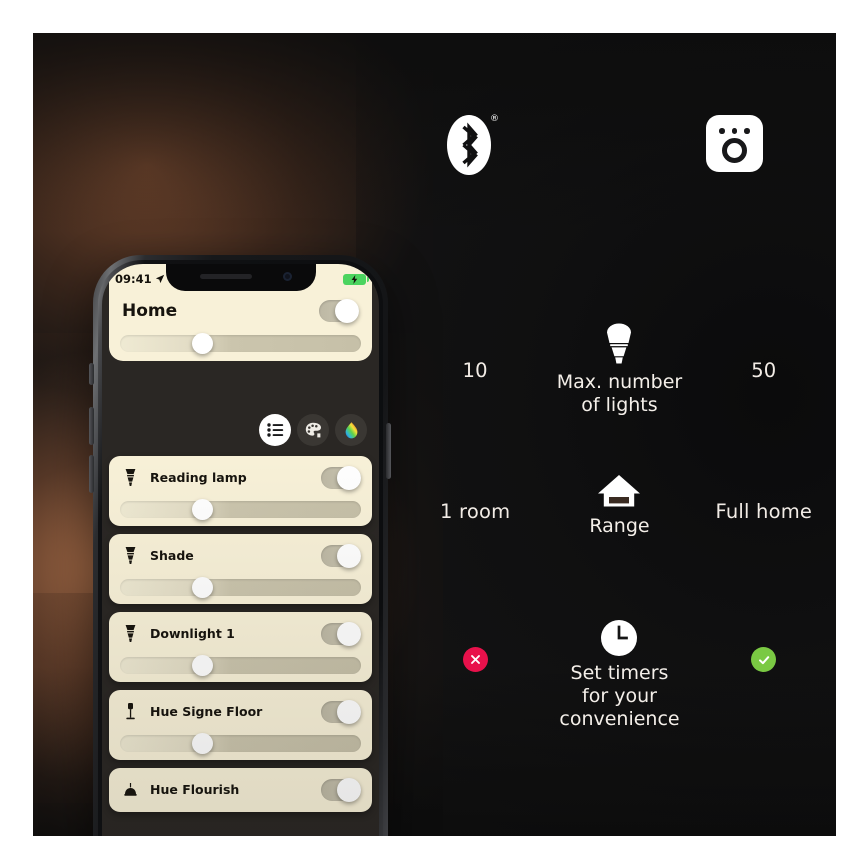  I want to click on bluetooth-trademark: ®, so click(494, 119).